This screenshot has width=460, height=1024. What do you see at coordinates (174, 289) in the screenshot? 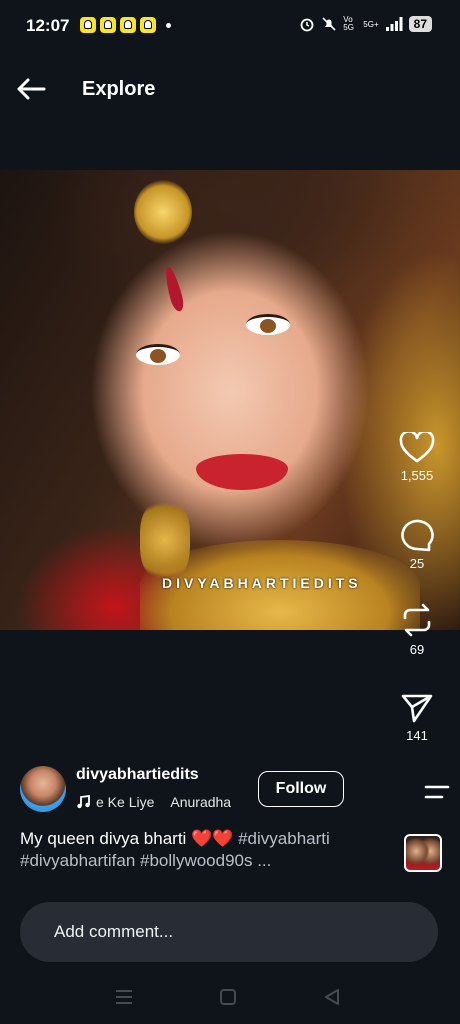
I see `bindi` at bounding box center [174, 289].